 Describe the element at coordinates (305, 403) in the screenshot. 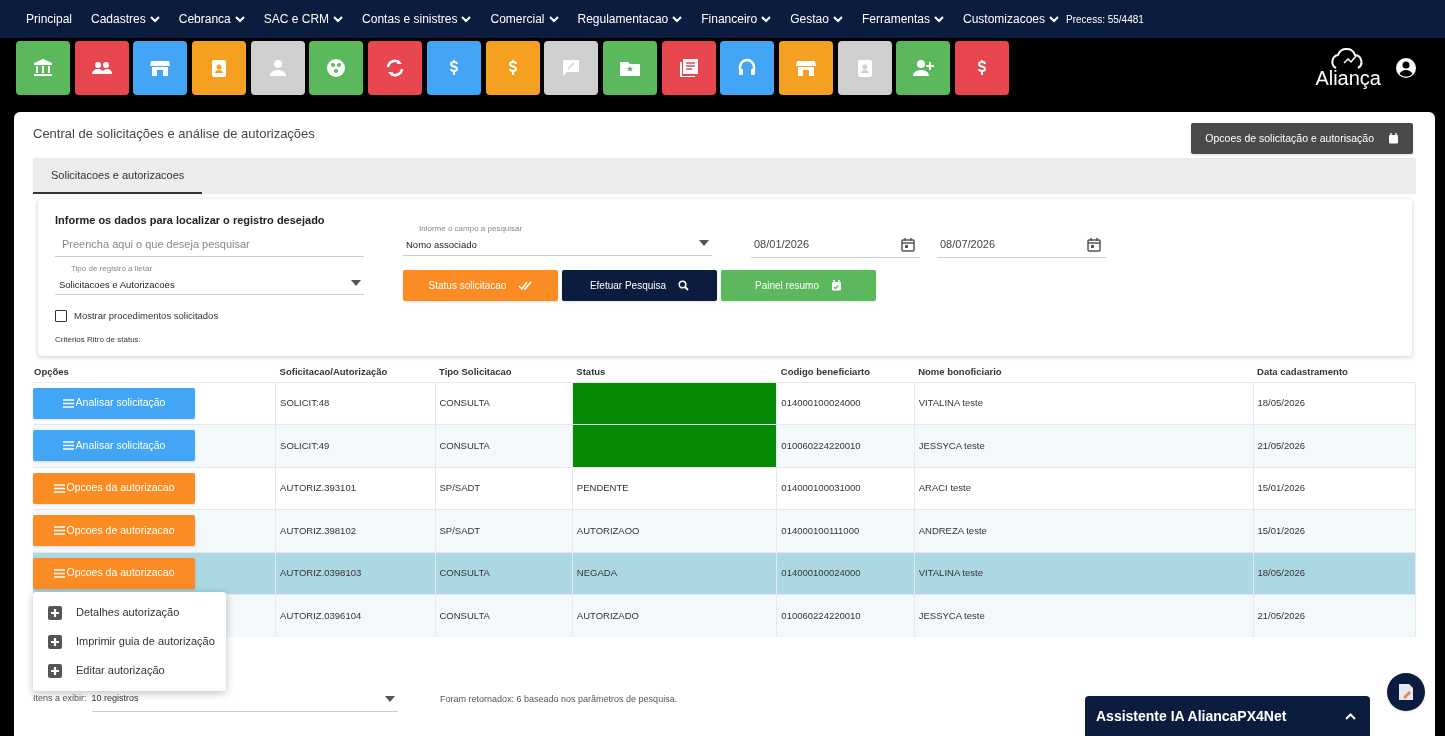

I see `table-cell: SOLICIT:48` at that location.